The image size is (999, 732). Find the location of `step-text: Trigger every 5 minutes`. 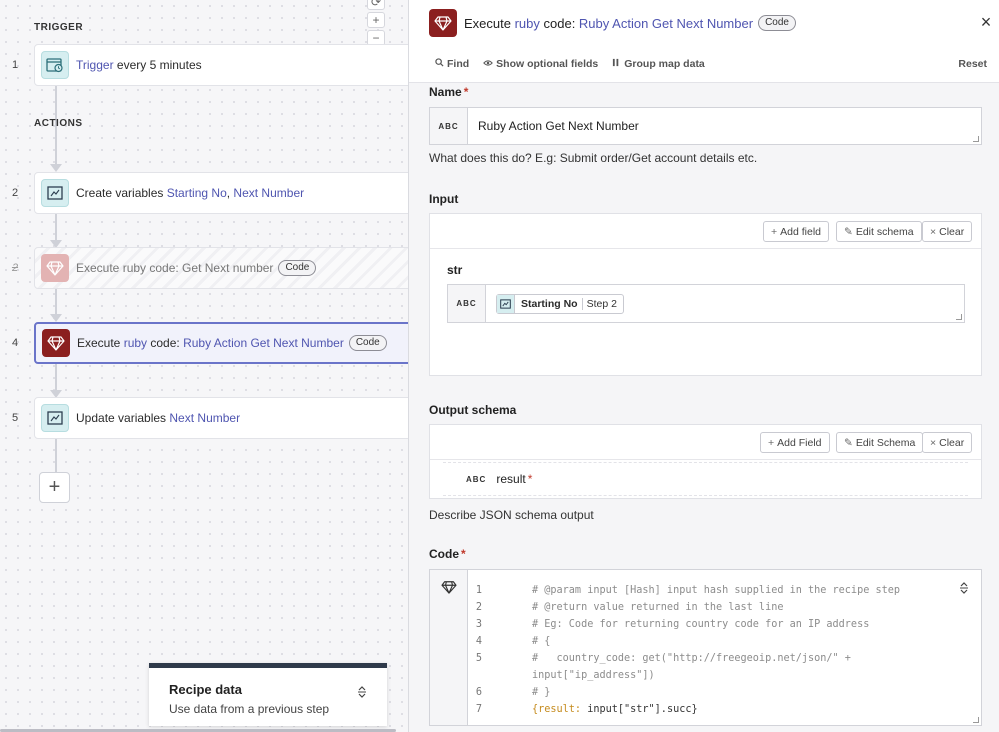

step-text: Trigger every 5 minutes is located at coordinates (139, 65).